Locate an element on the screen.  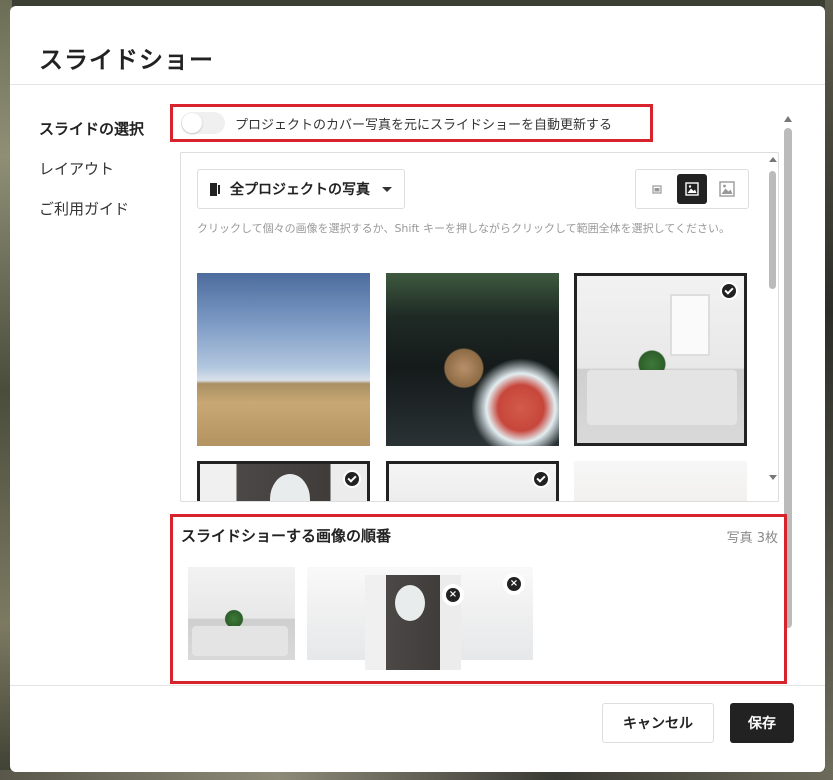
chevron-down-icon is located at coordinates (387, 189).